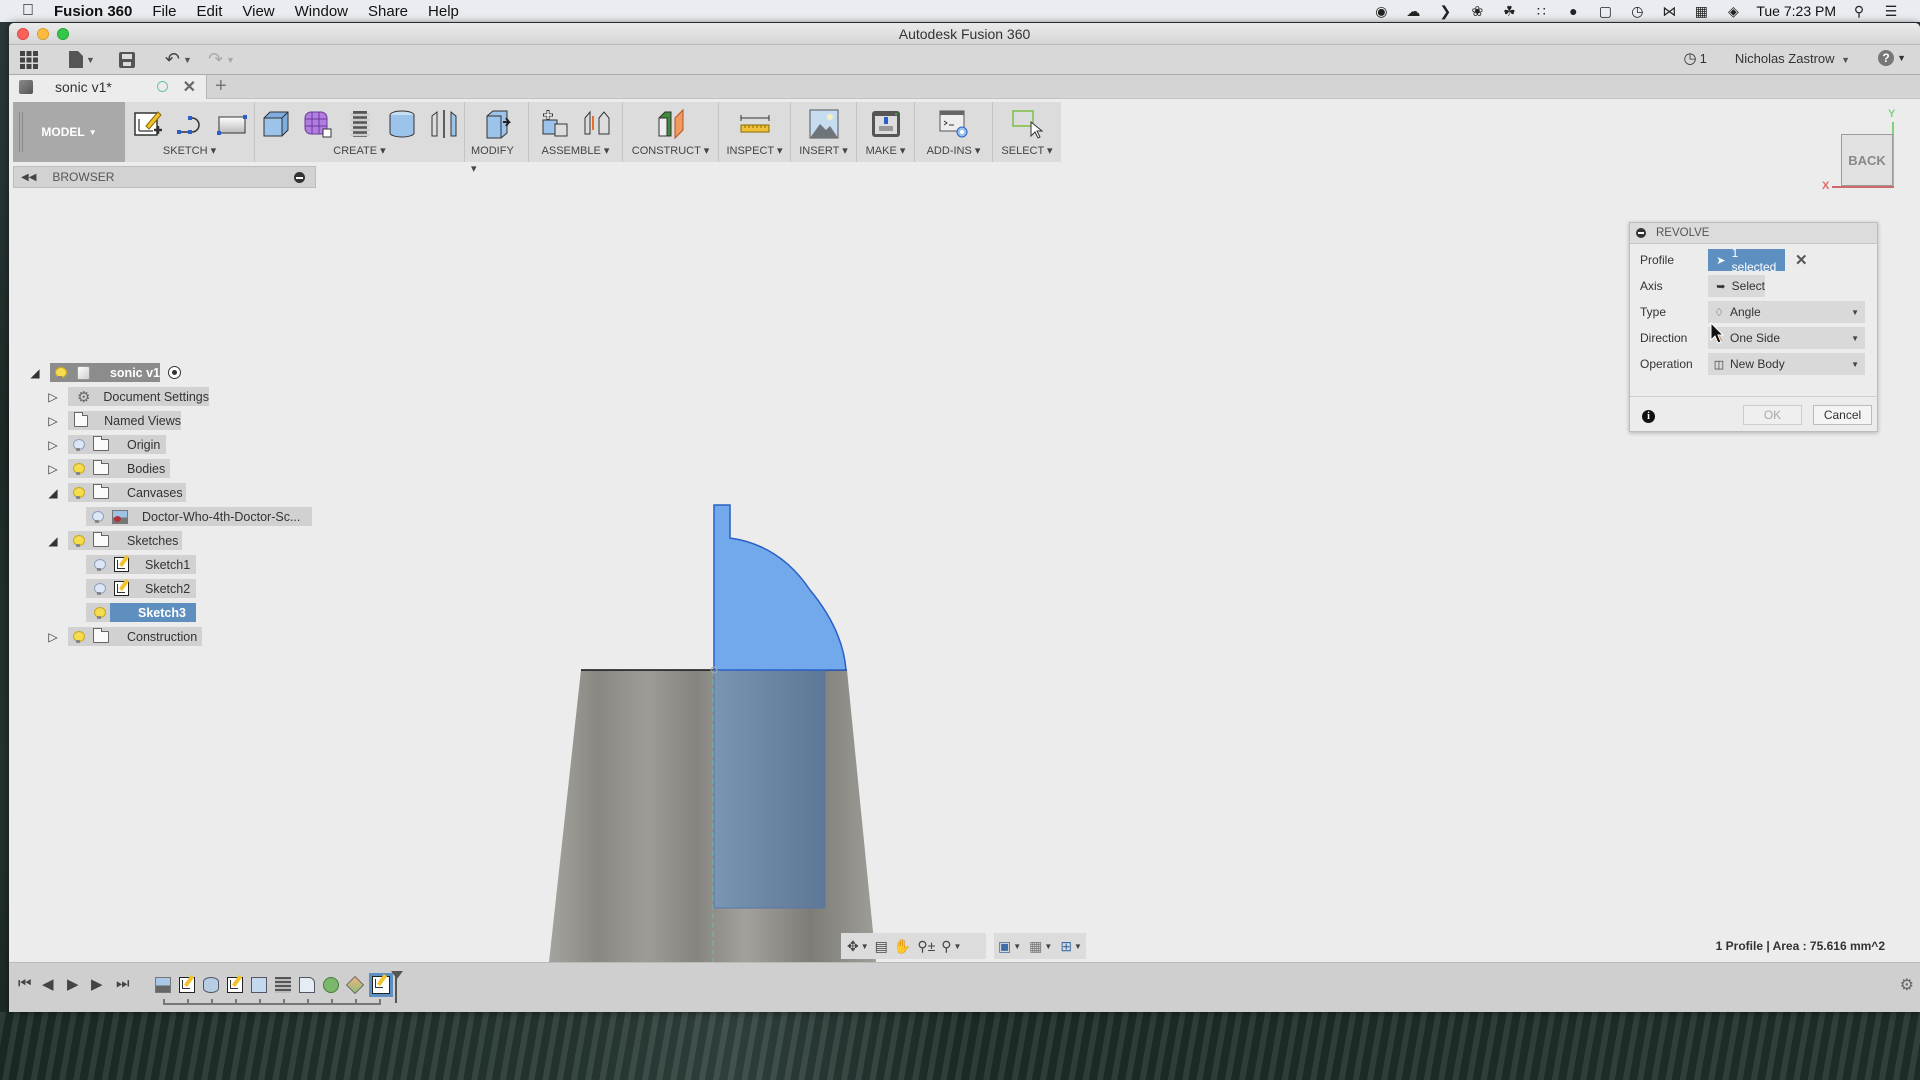 This screenshot has width=1920, height=1080. Describe the element at coordinates (670, 151) in the screenshot. I see `construct-menu: CONSTRUCT ▾` at that location.